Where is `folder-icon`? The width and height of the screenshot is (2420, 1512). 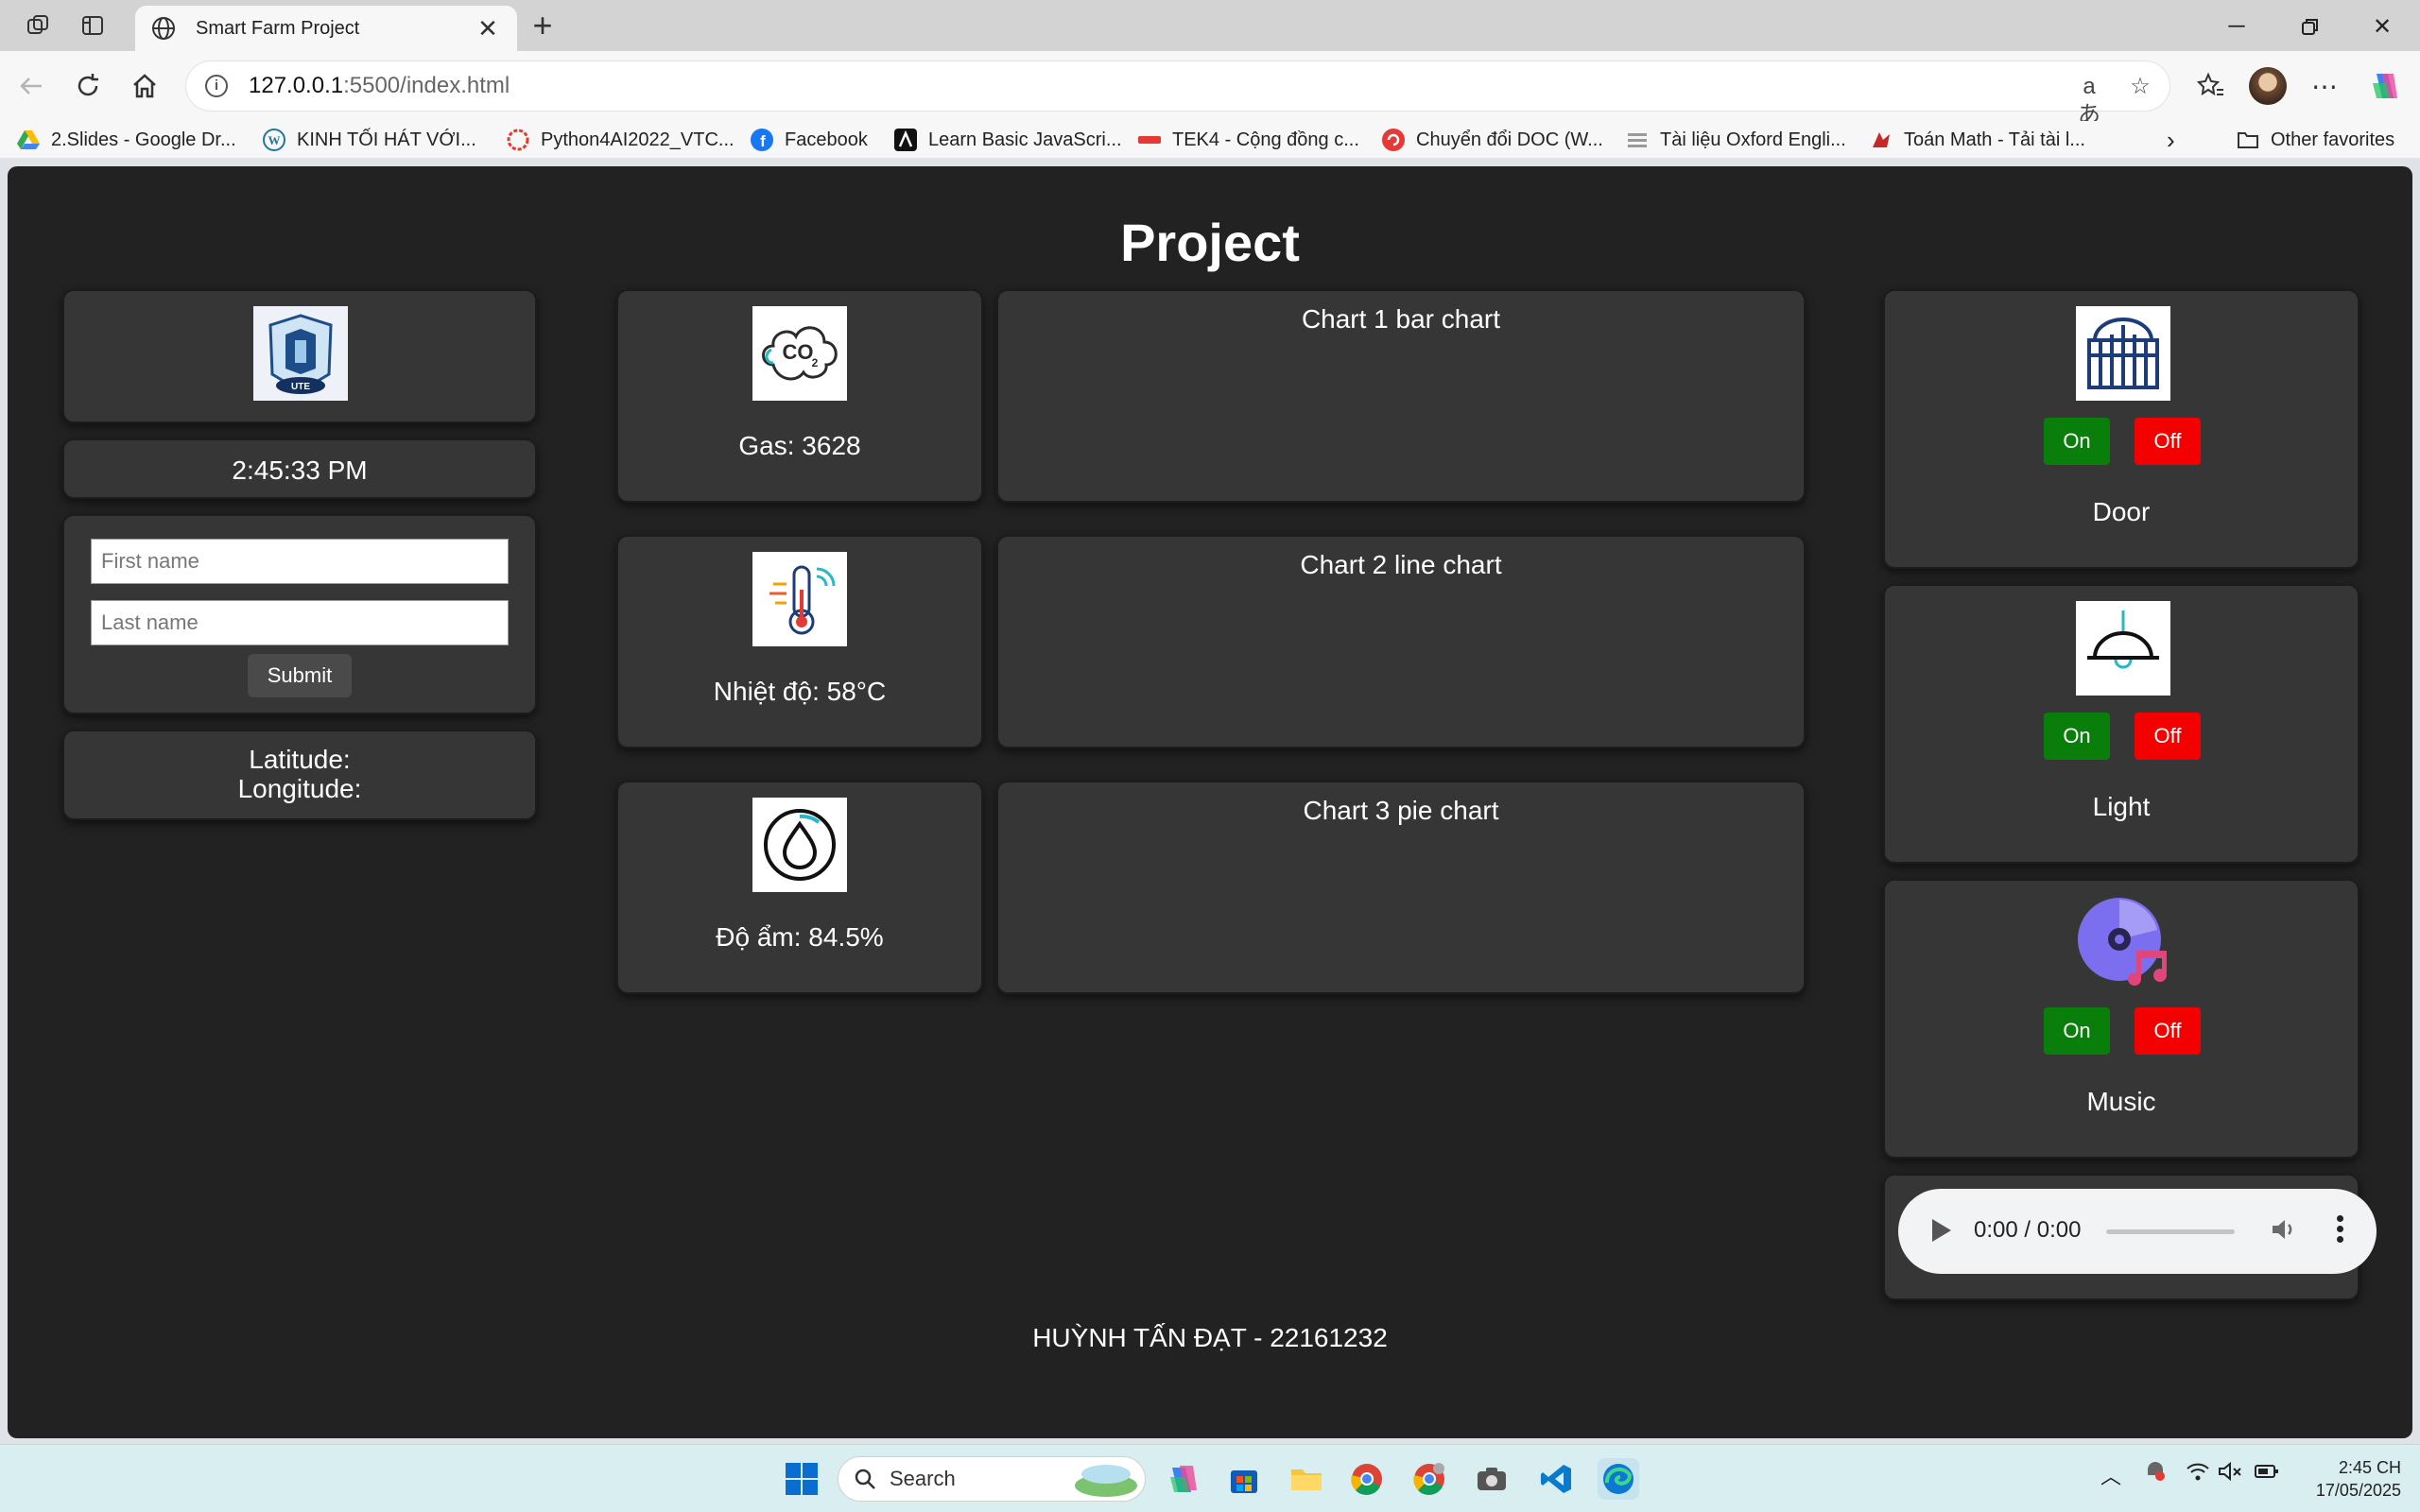
folder-icon is located at coordinates (2248, 140).